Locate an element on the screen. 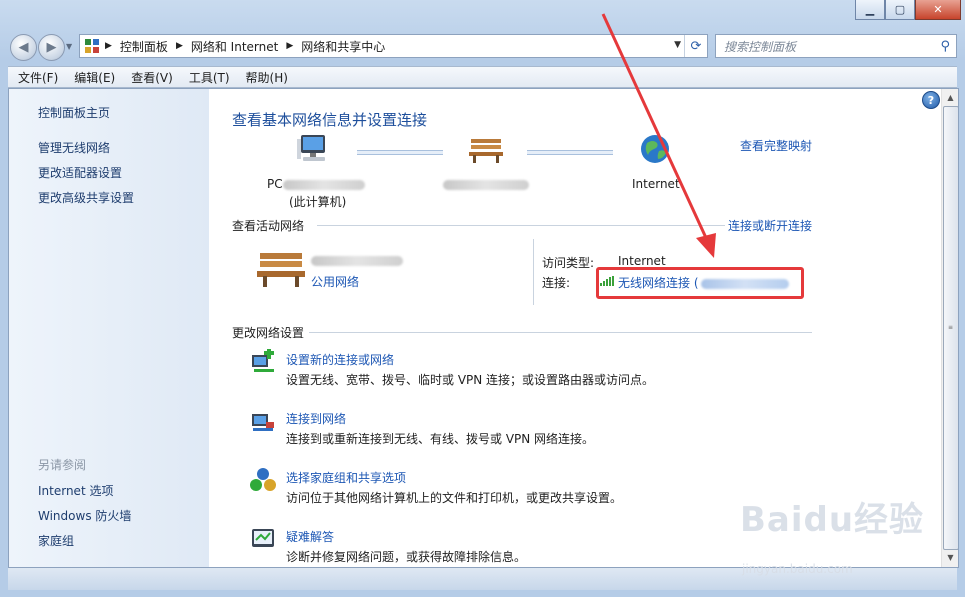 This screenshot has height=597, width=965. sidebar-item-manage-wireless: 管理无线网络 is located at coordinates (74, 147).